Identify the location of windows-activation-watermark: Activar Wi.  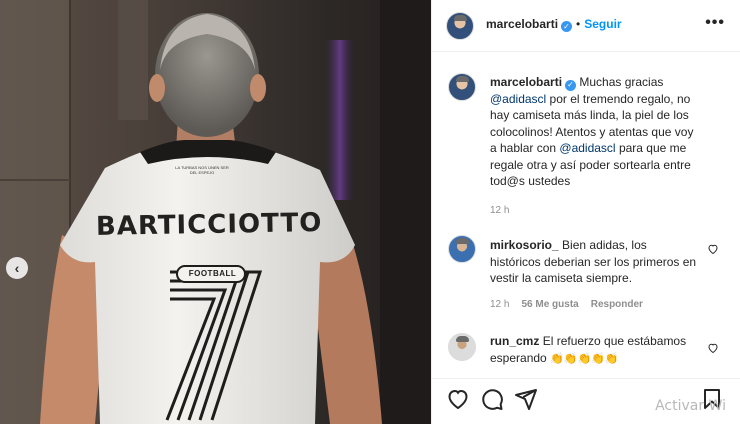
(690, 406).